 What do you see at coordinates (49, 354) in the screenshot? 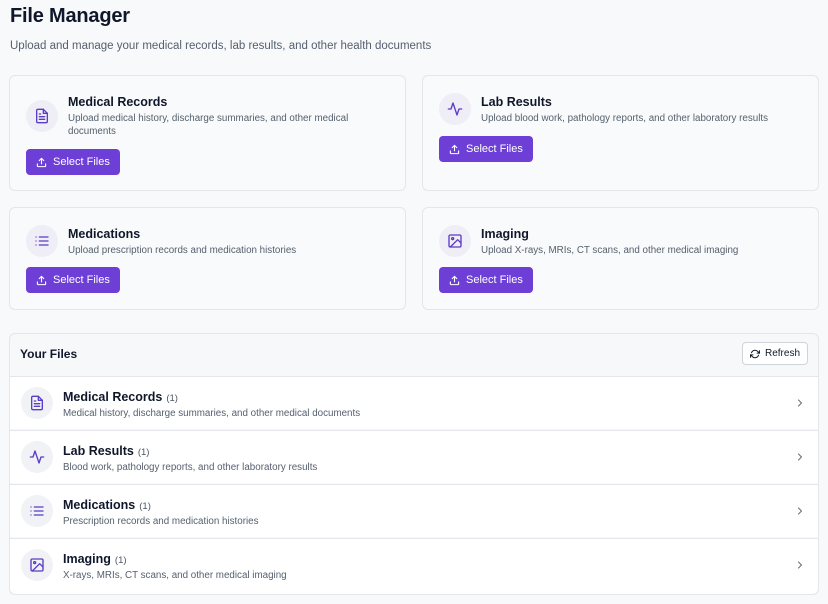
I see `your-files-title: Your Files` at bounding box center [49, 354].